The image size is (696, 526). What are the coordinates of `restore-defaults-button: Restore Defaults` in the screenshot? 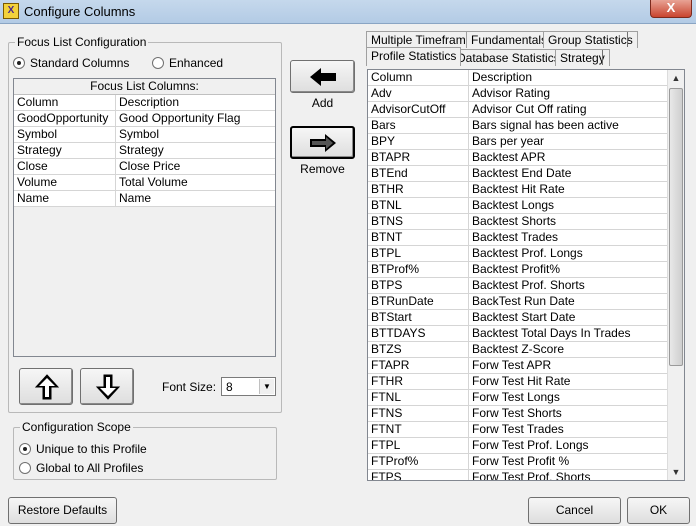 It's located at (62, 510).